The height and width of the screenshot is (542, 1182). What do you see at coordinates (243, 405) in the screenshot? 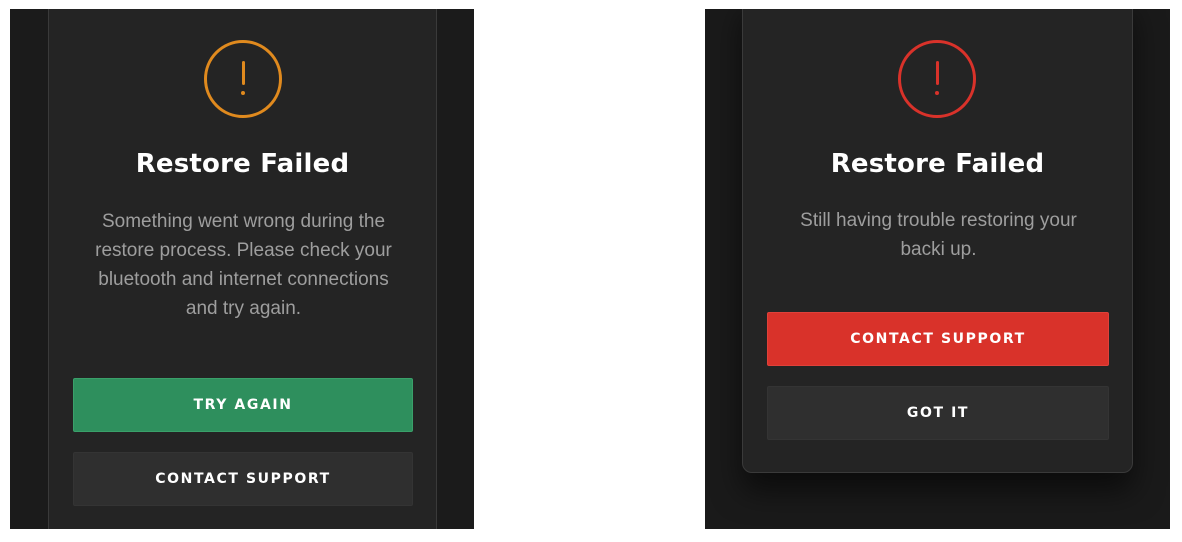
I see `try-again-button: TRY AGAIN` at bounding box center [243, 405].